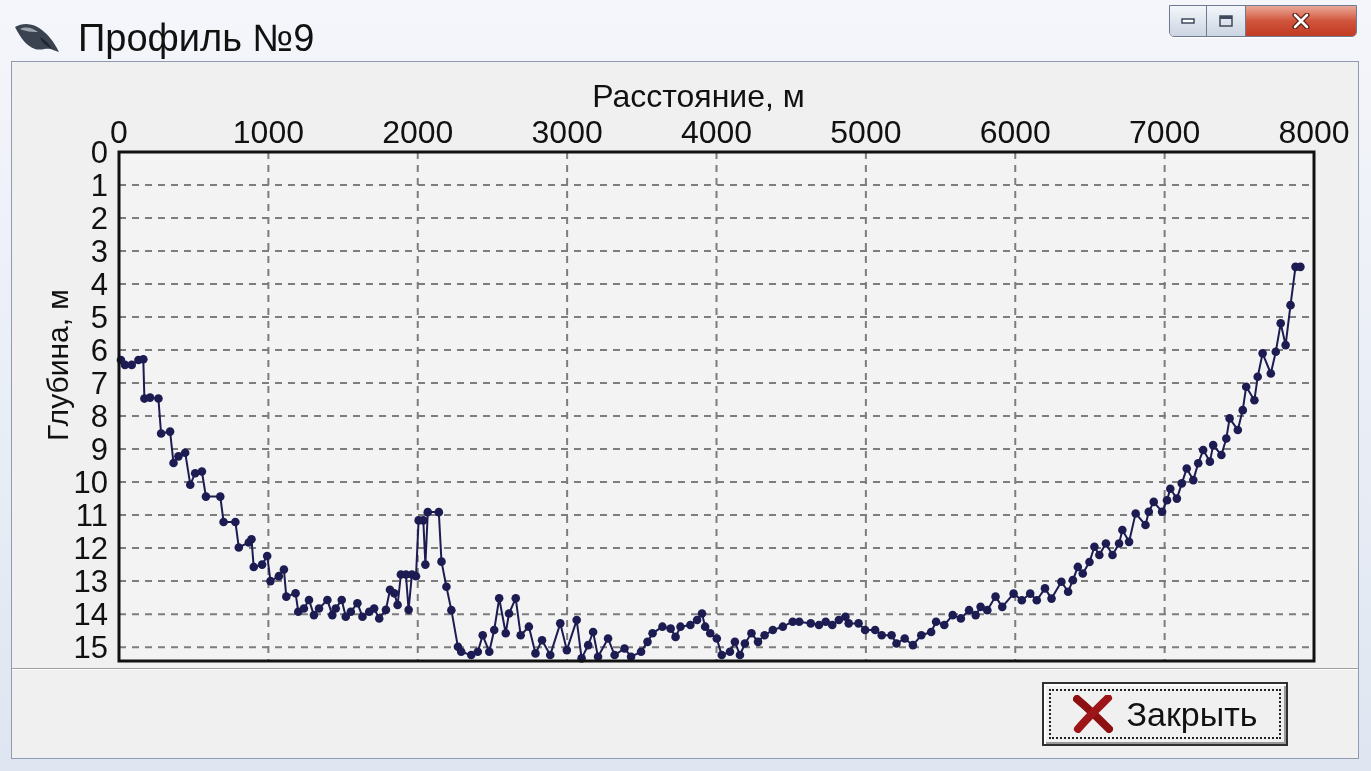  Describe the element at coordinates (567, 132) in the screenshot. I see `x-tick-label: 3000` at that location.